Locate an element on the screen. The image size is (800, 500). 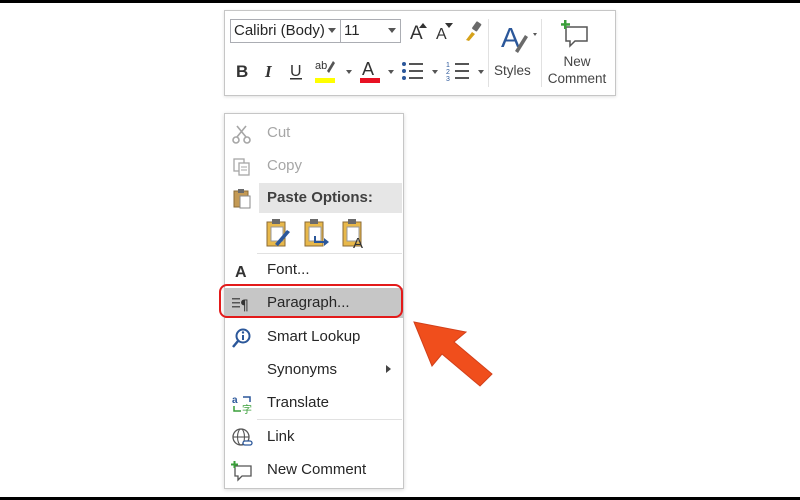
shrink-font-button: A is located at coordinates (445, 31).